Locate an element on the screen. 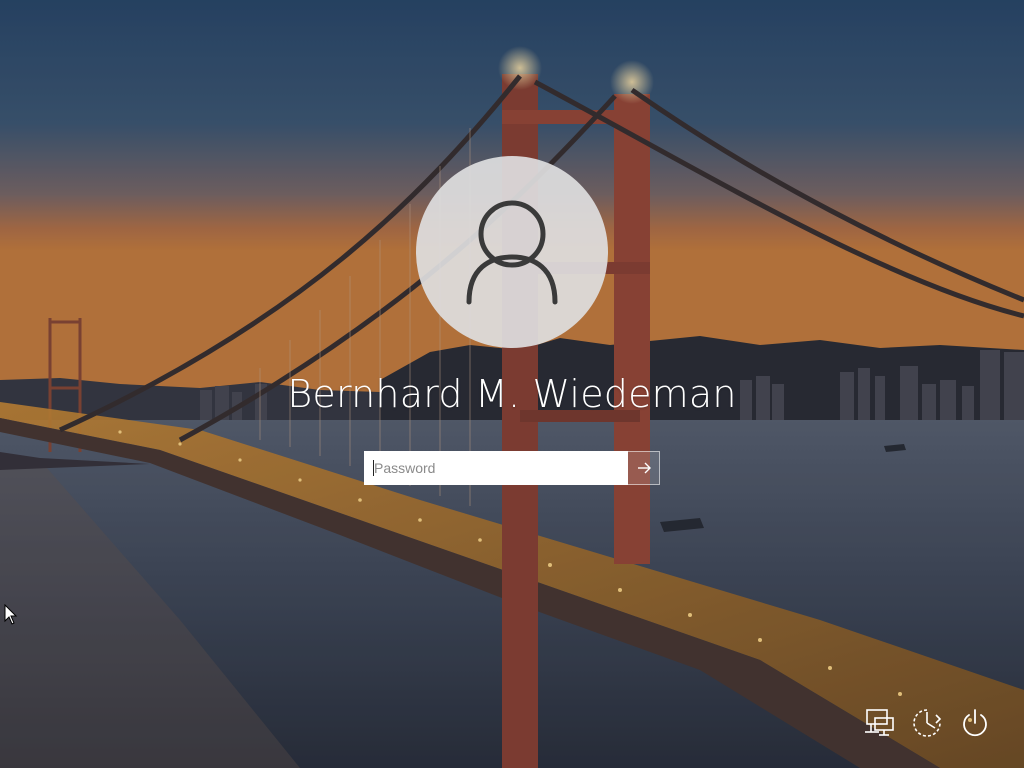  ease-of-access-icon is located at coordinates (927, 723).